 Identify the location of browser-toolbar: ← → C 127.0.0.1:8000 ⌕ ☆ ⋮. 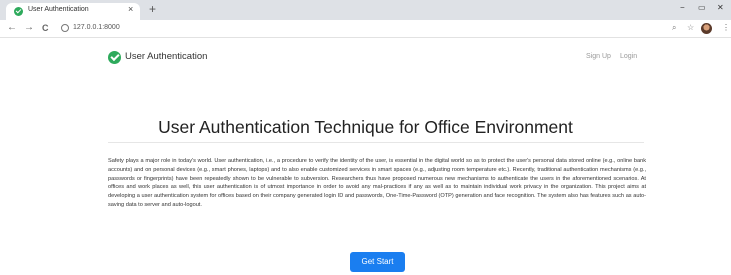
(365, 29).